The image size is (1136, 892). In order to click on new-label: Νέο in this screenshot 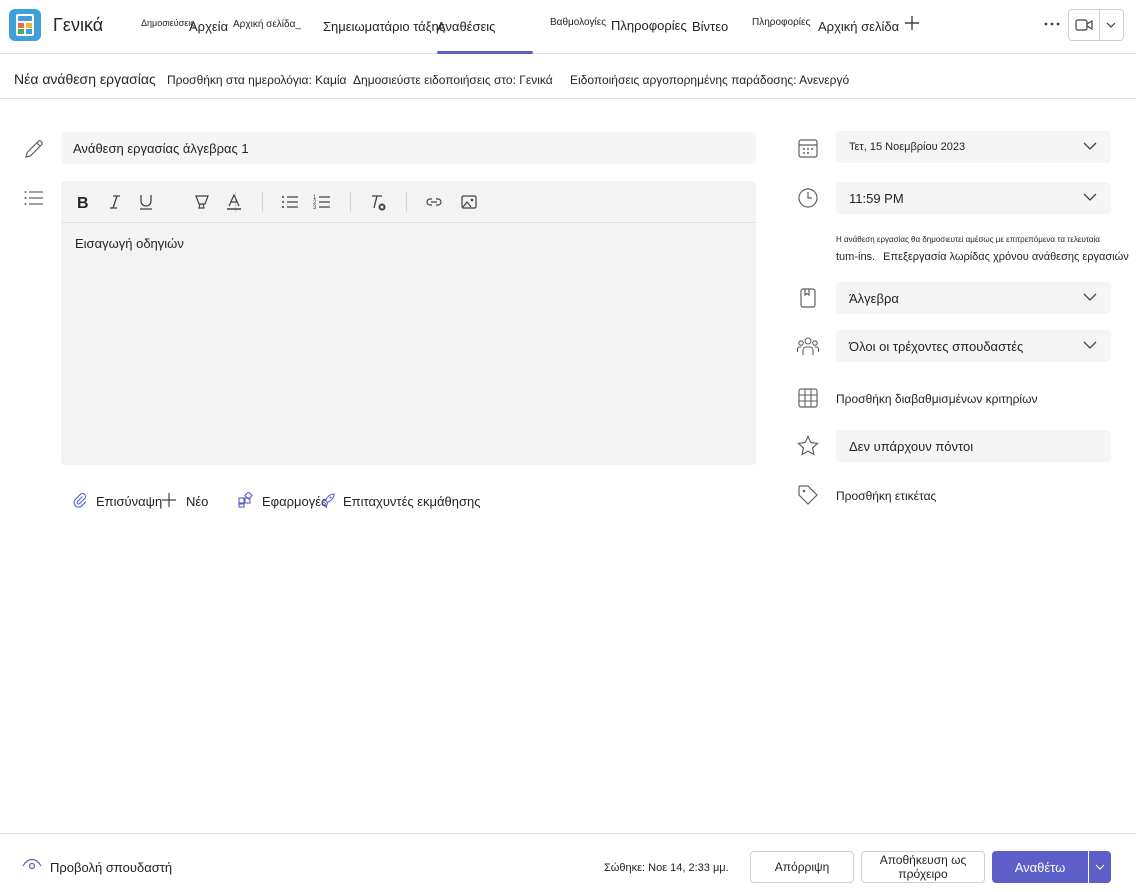, I will do `click(197, 501)`.